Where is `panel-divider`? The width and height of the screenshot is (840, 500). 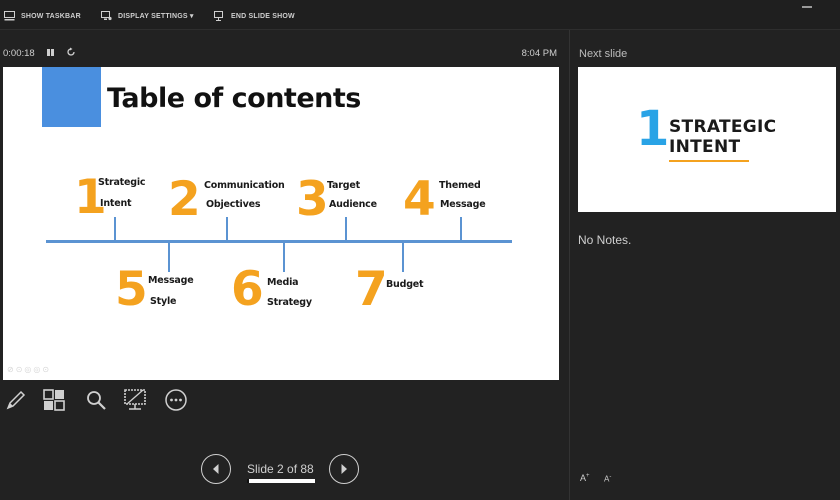
panel-divider is located at coordinates (569, 265).